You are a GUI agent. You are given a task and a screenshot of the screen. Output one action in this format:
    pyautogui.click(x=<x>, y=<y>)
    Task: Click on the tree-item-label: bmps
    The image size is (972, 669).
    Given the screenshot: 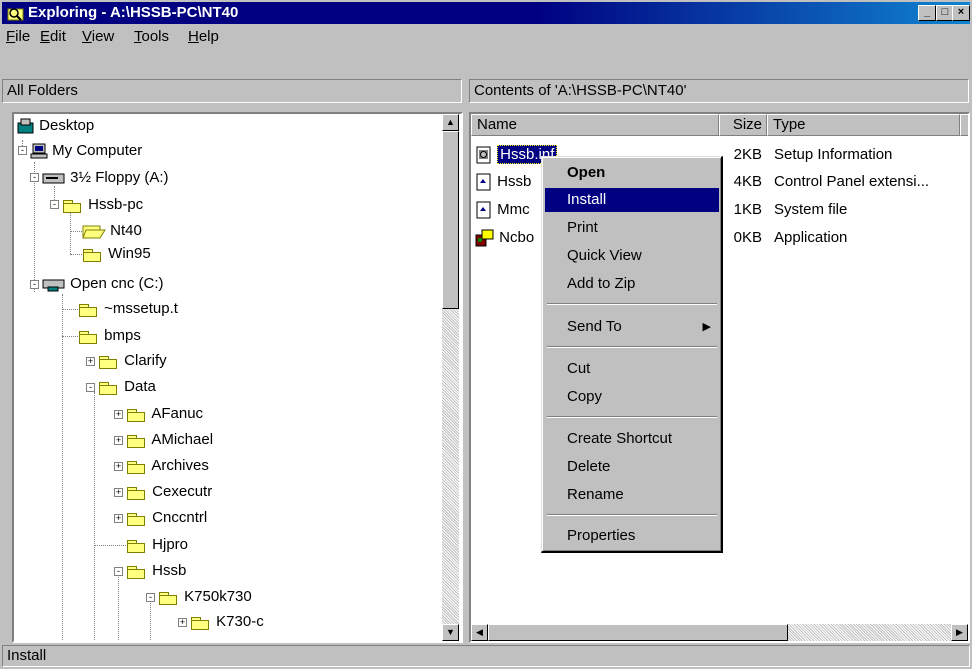 What is the action you would take?
    pyautogui.click(x=122, y=335)
    